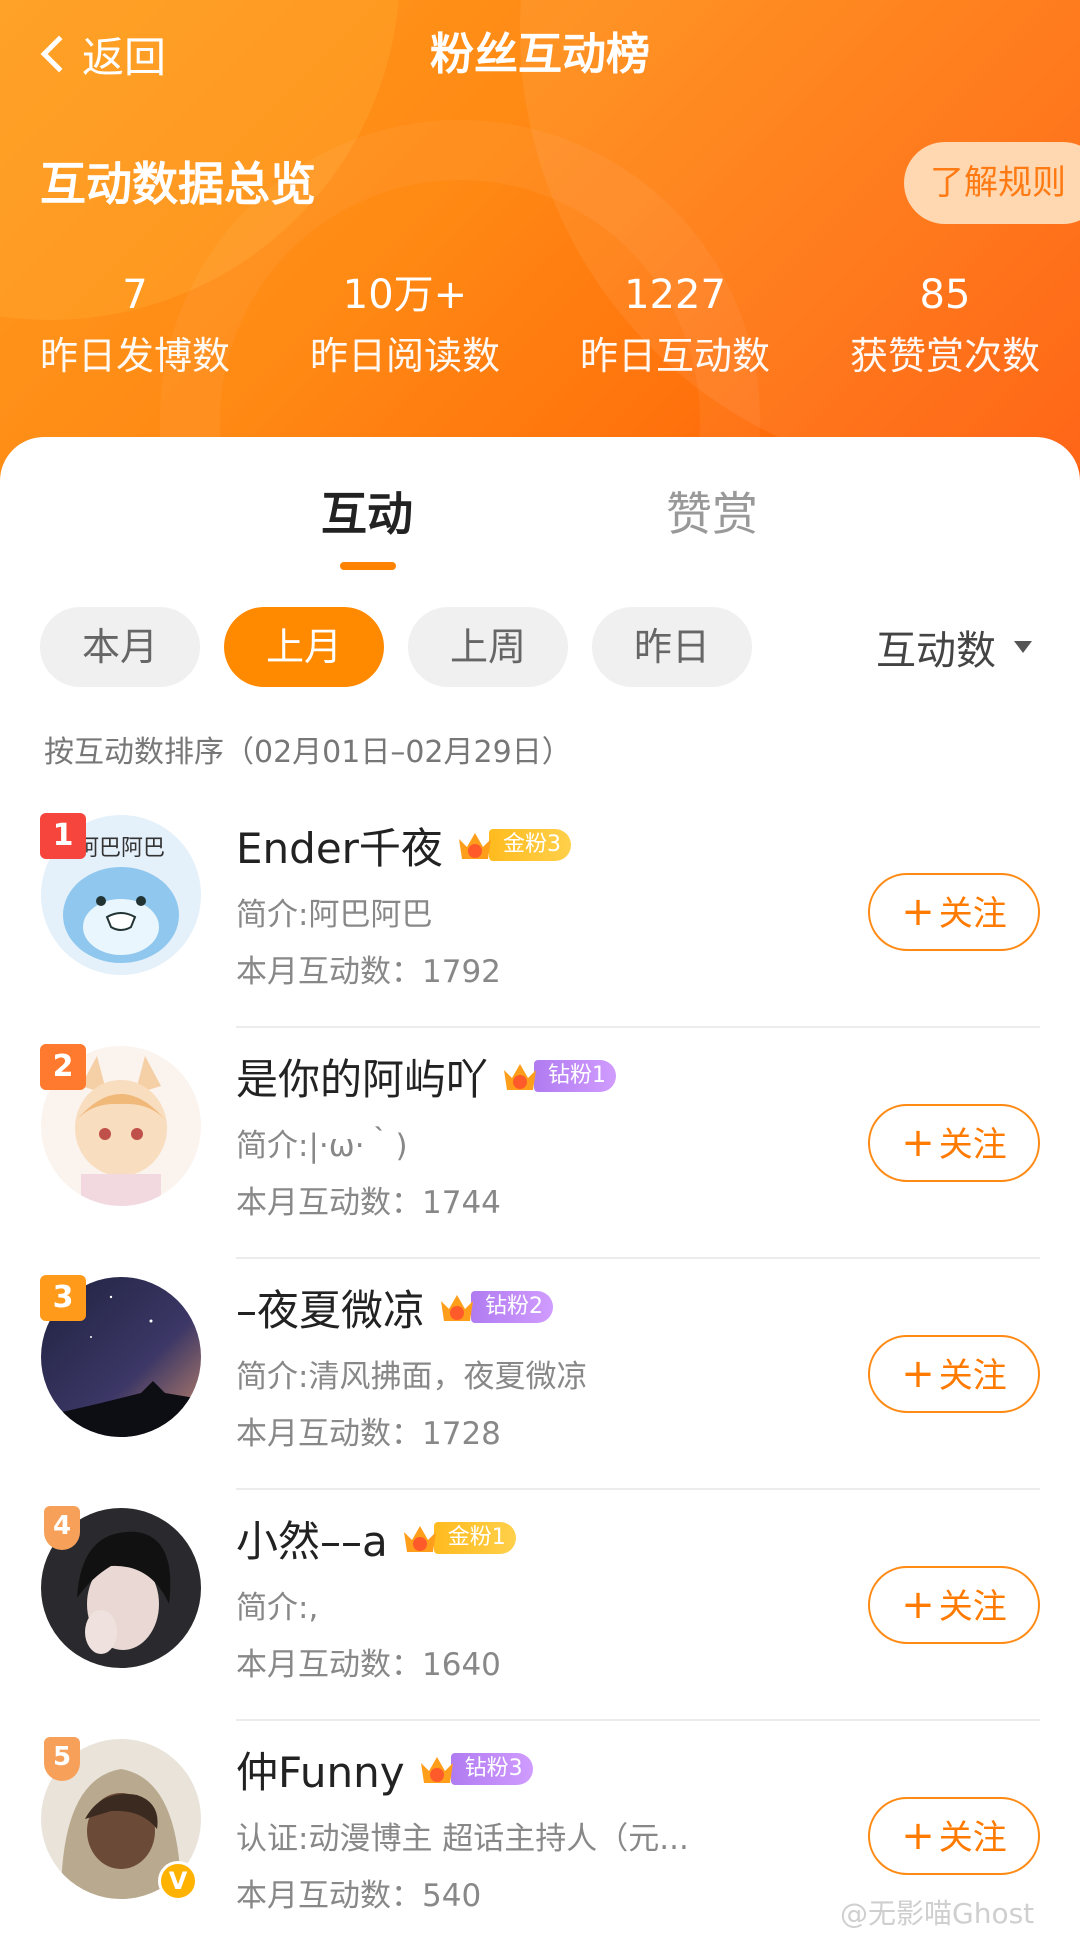  What do you see at coordinates (178, 184) in the screenshot?
I see `overview-title: 互动数据总览` at bounding box center [178, 184].